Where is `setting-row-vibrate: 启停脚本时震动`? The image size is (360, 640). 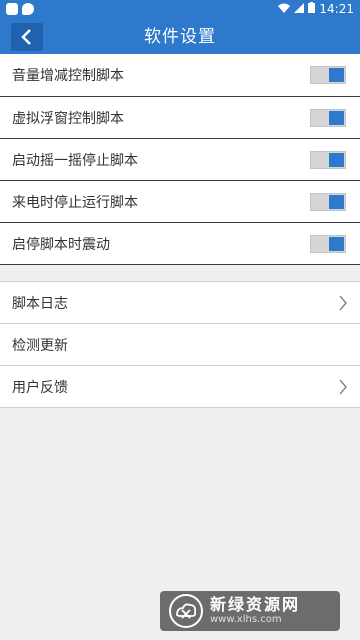 setting-row-vibrate: 启停脚本时震动 is located at coordinates (180, 244).